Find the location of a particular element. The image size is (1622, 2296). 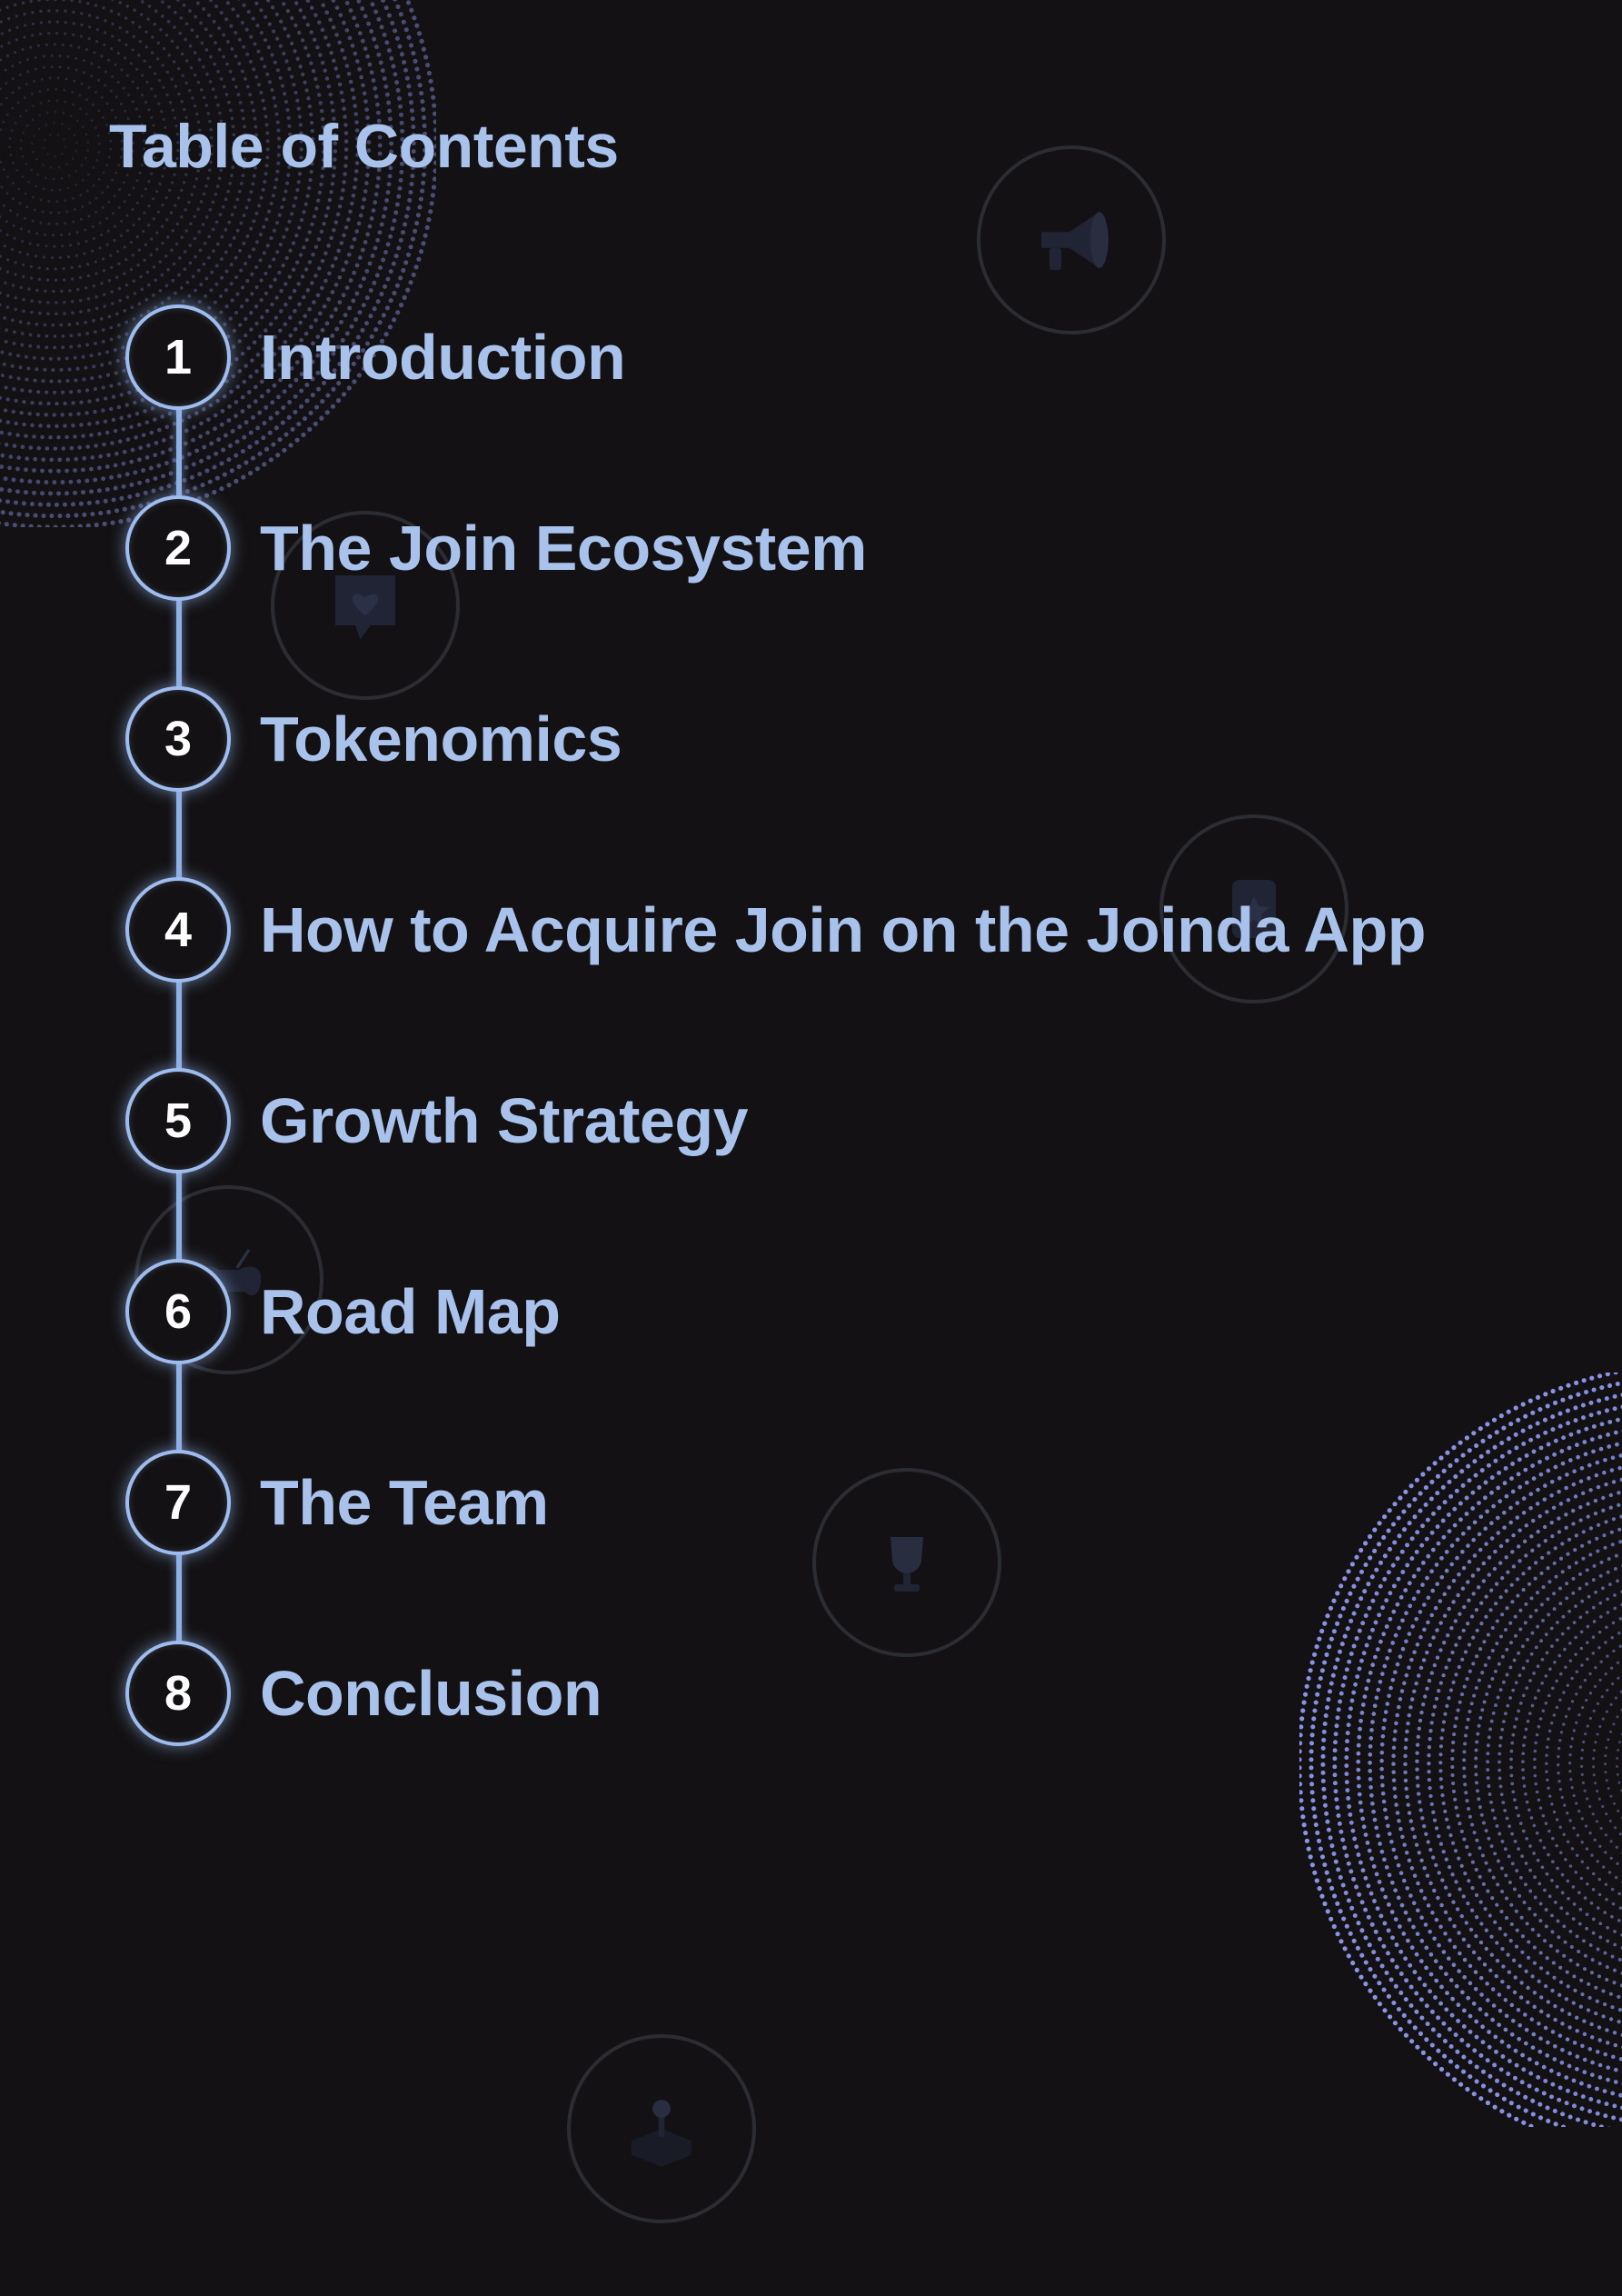

toc-item-growth-strategy: 5 Growth Strategy is located at coordinates (436, 1120).